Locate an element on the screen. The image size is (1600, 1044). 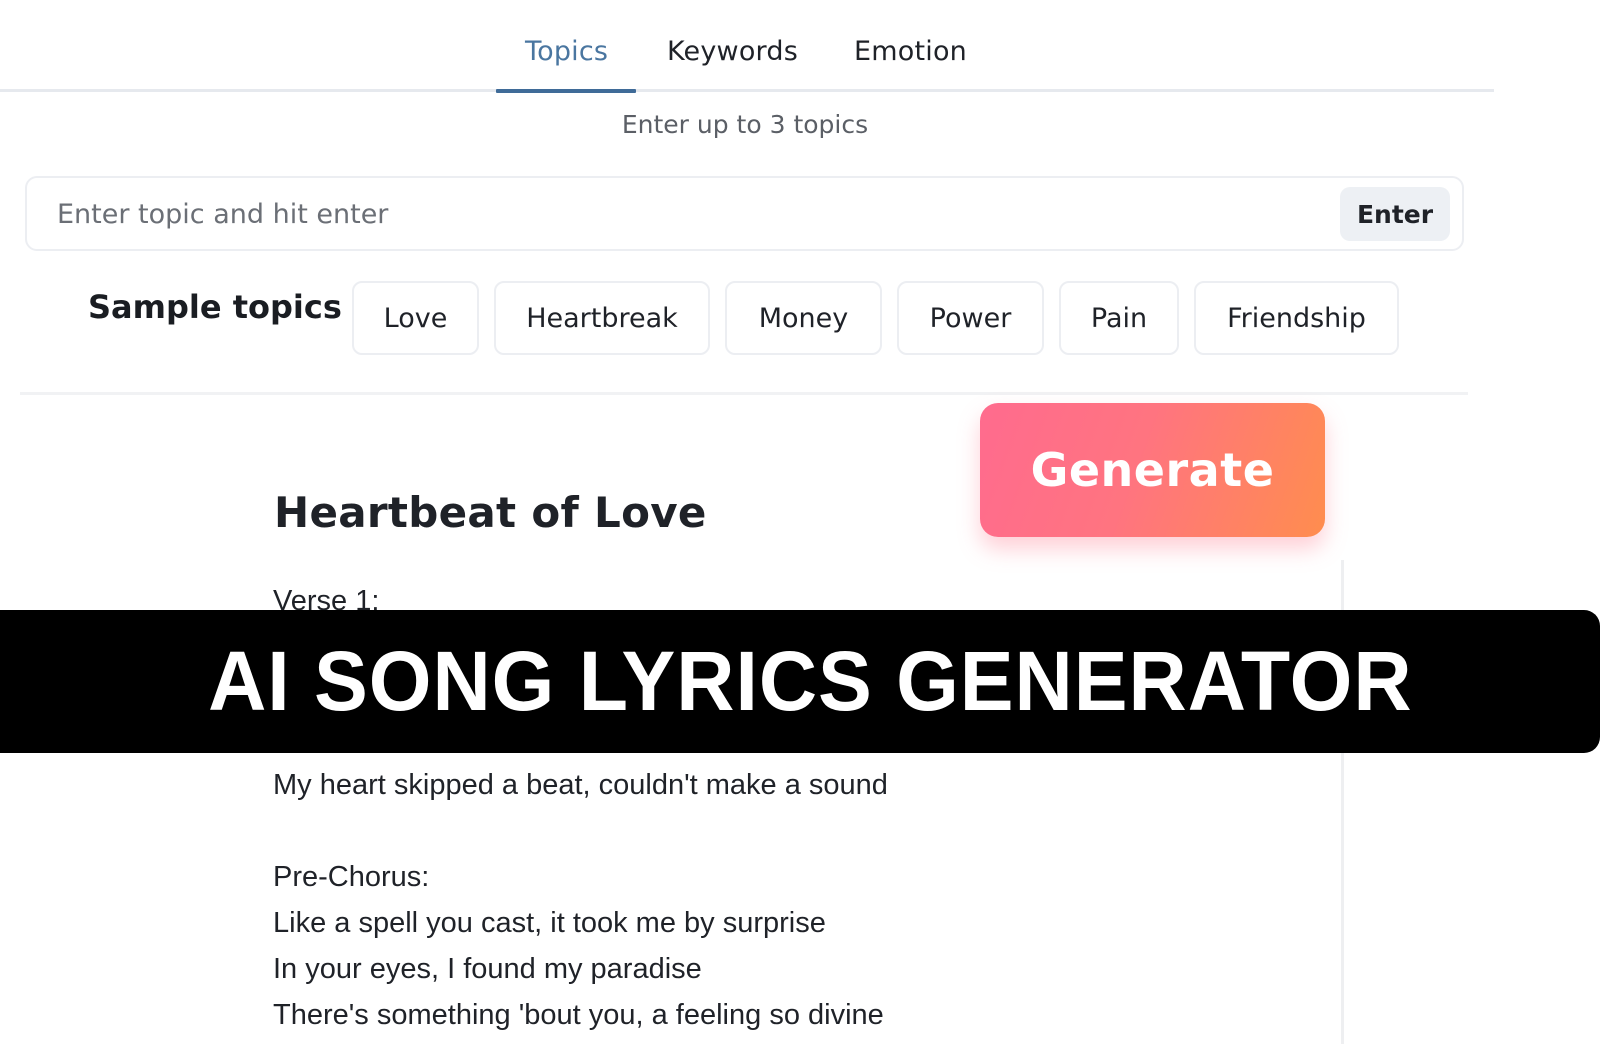
lyric-line: Pre-Chorus: is located at coordinates (351, 877).